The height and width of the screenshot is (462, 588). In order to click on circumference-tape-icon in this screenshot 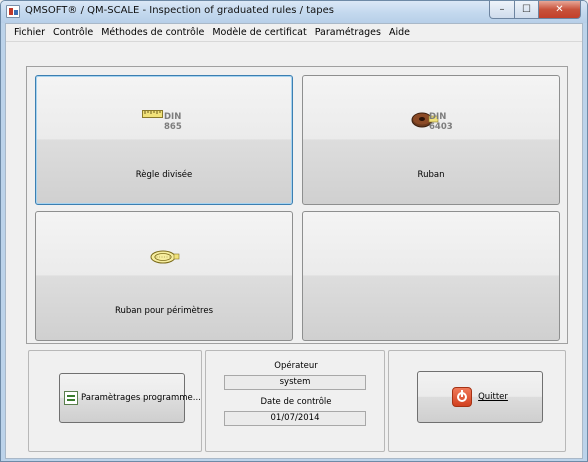, I will do `click(165, 257)`.